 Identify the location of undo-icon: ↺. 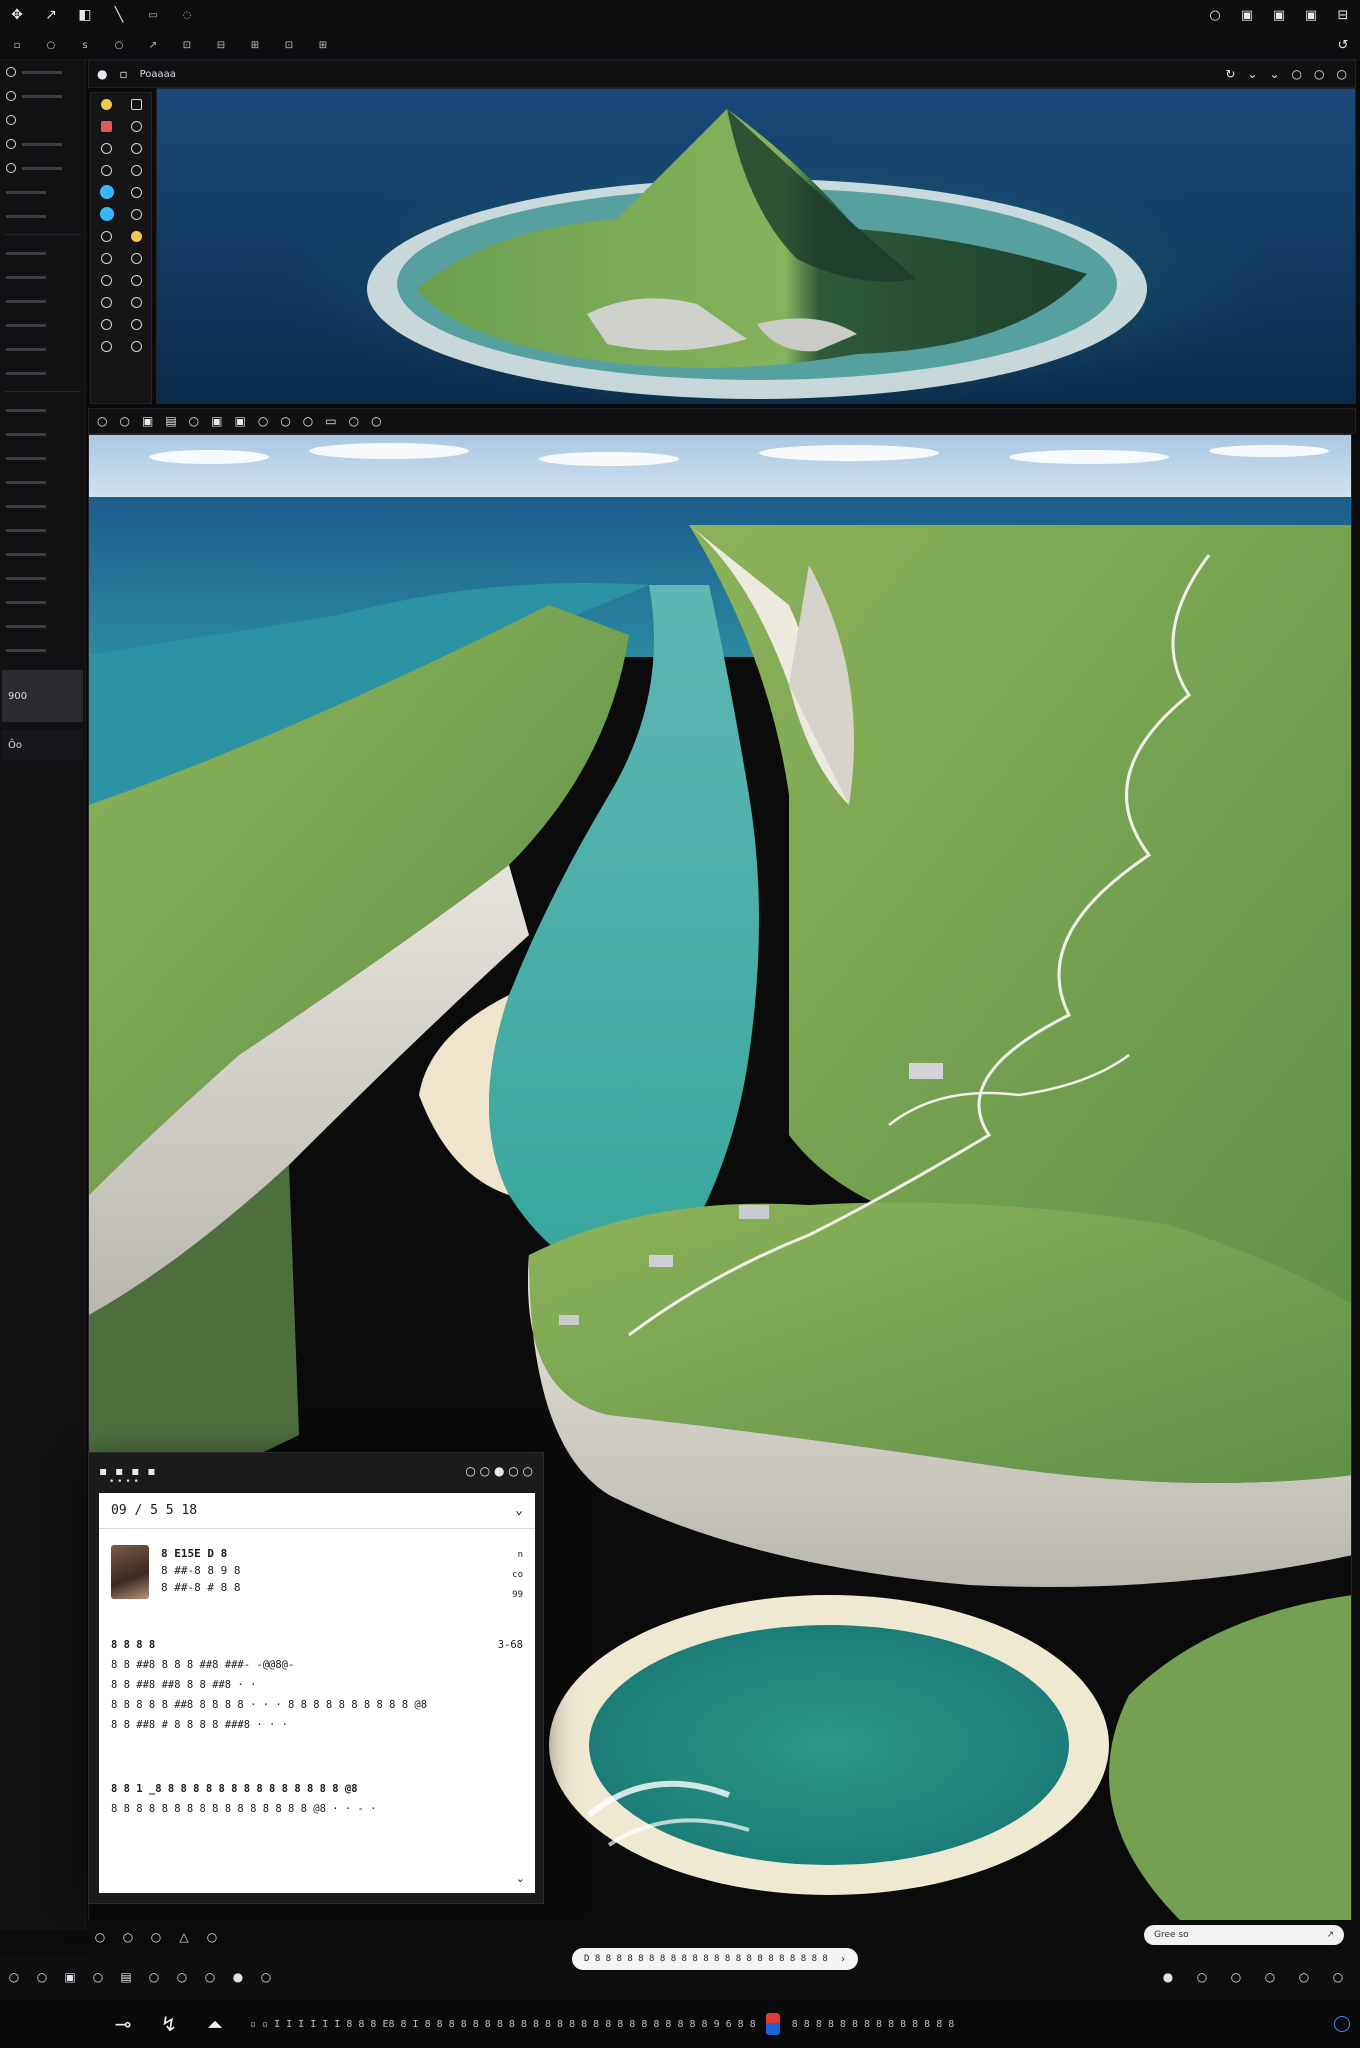
(1343, 45).